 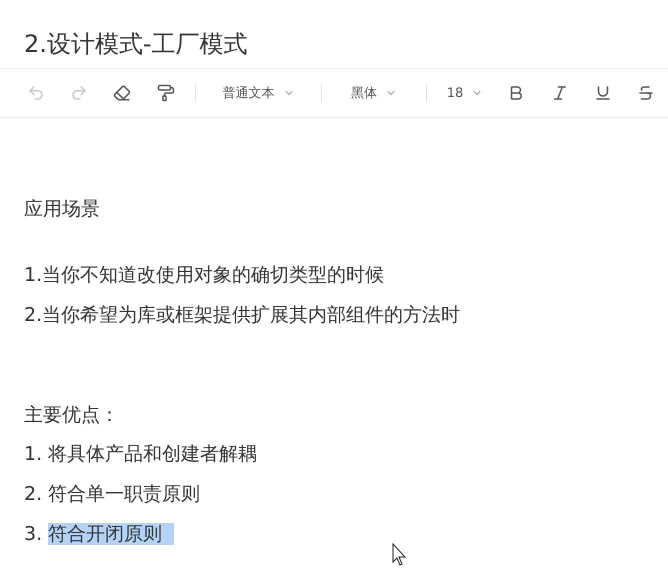 What do you see at coordinates (165, 93) in the screenshot?
I see `paint-roller-icon` at bounding box center [165, 93].